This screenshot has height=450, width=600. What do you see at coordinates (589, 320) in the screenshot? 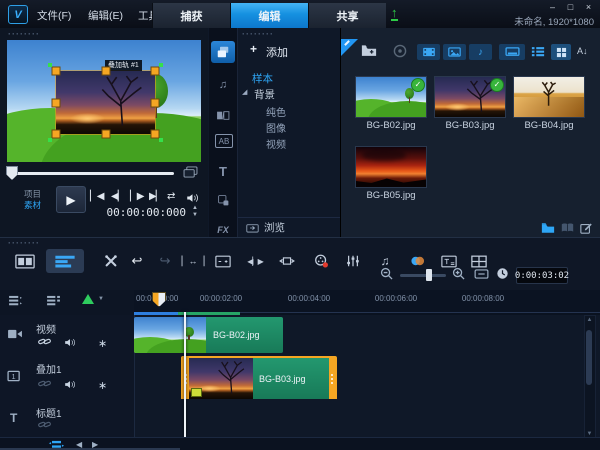
I see `scroll-up-icon: ▲` at bounding box center [589, 320].